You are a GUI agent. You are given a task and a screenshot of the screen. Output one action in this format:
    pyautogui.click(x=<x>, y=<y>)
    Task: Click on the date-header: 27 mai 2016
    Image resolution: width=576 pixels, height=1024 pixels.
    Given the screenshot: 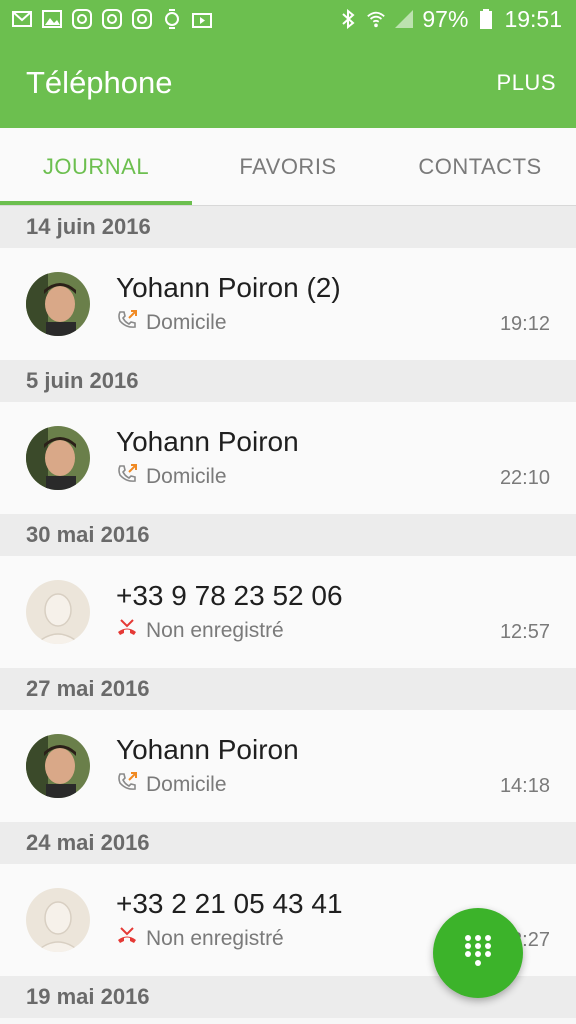 What is the action you would take?
    pyautogui.click(x=288, y=689)
    